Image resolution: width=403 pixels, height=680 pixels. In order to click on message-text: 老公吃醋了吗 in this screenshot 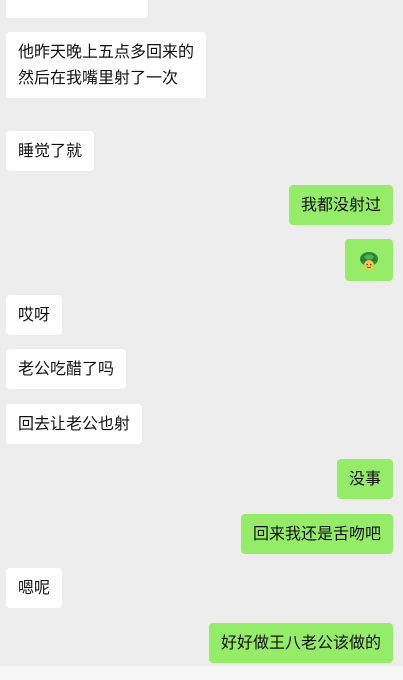, I will do `click(66, 368)`.